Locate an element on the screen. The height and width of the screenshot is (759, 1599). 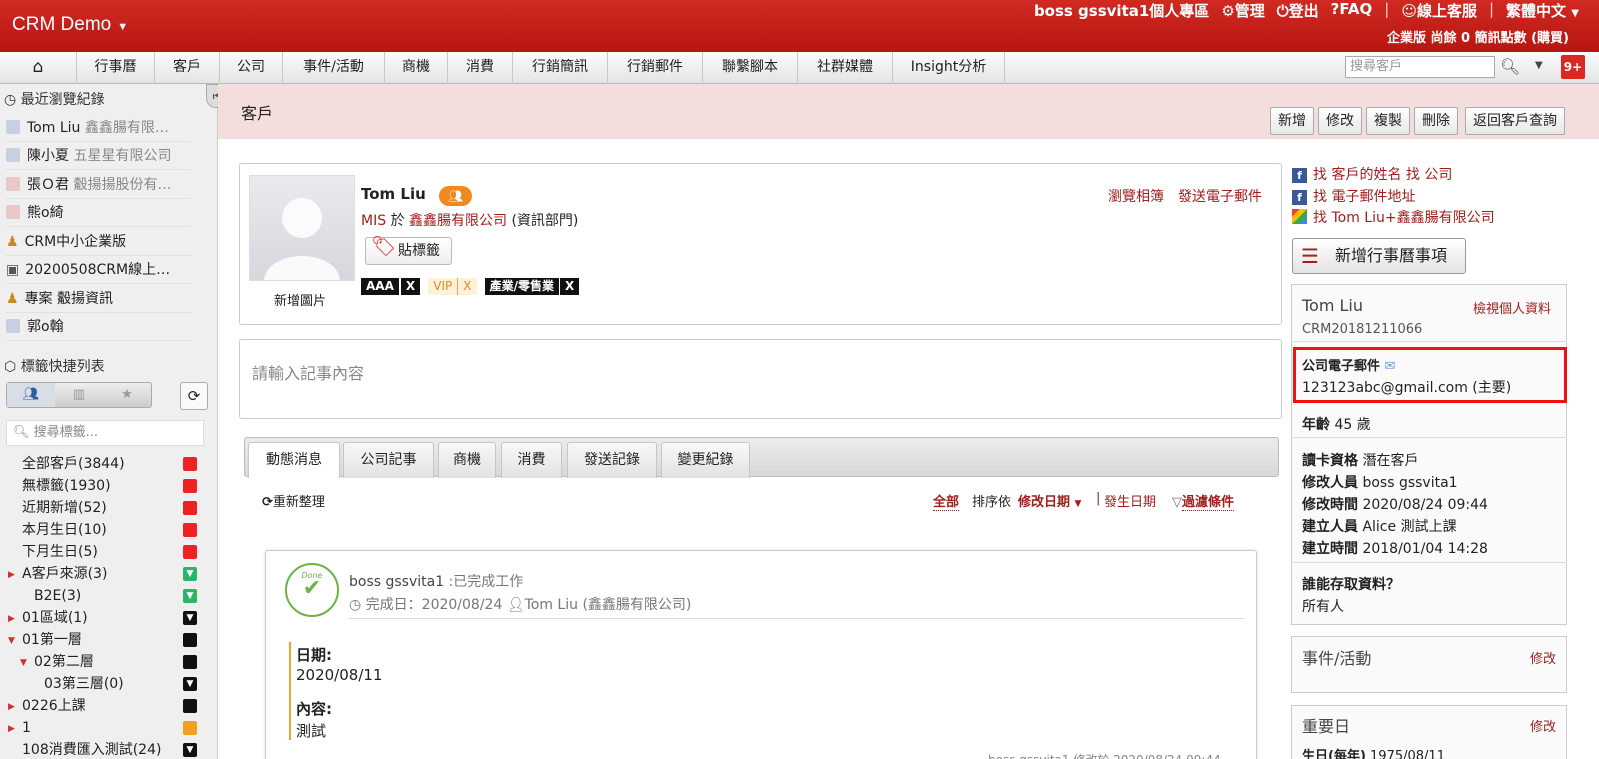
recent-item: ♟ CRM中小企業版 is located at coordinates (98, 242).